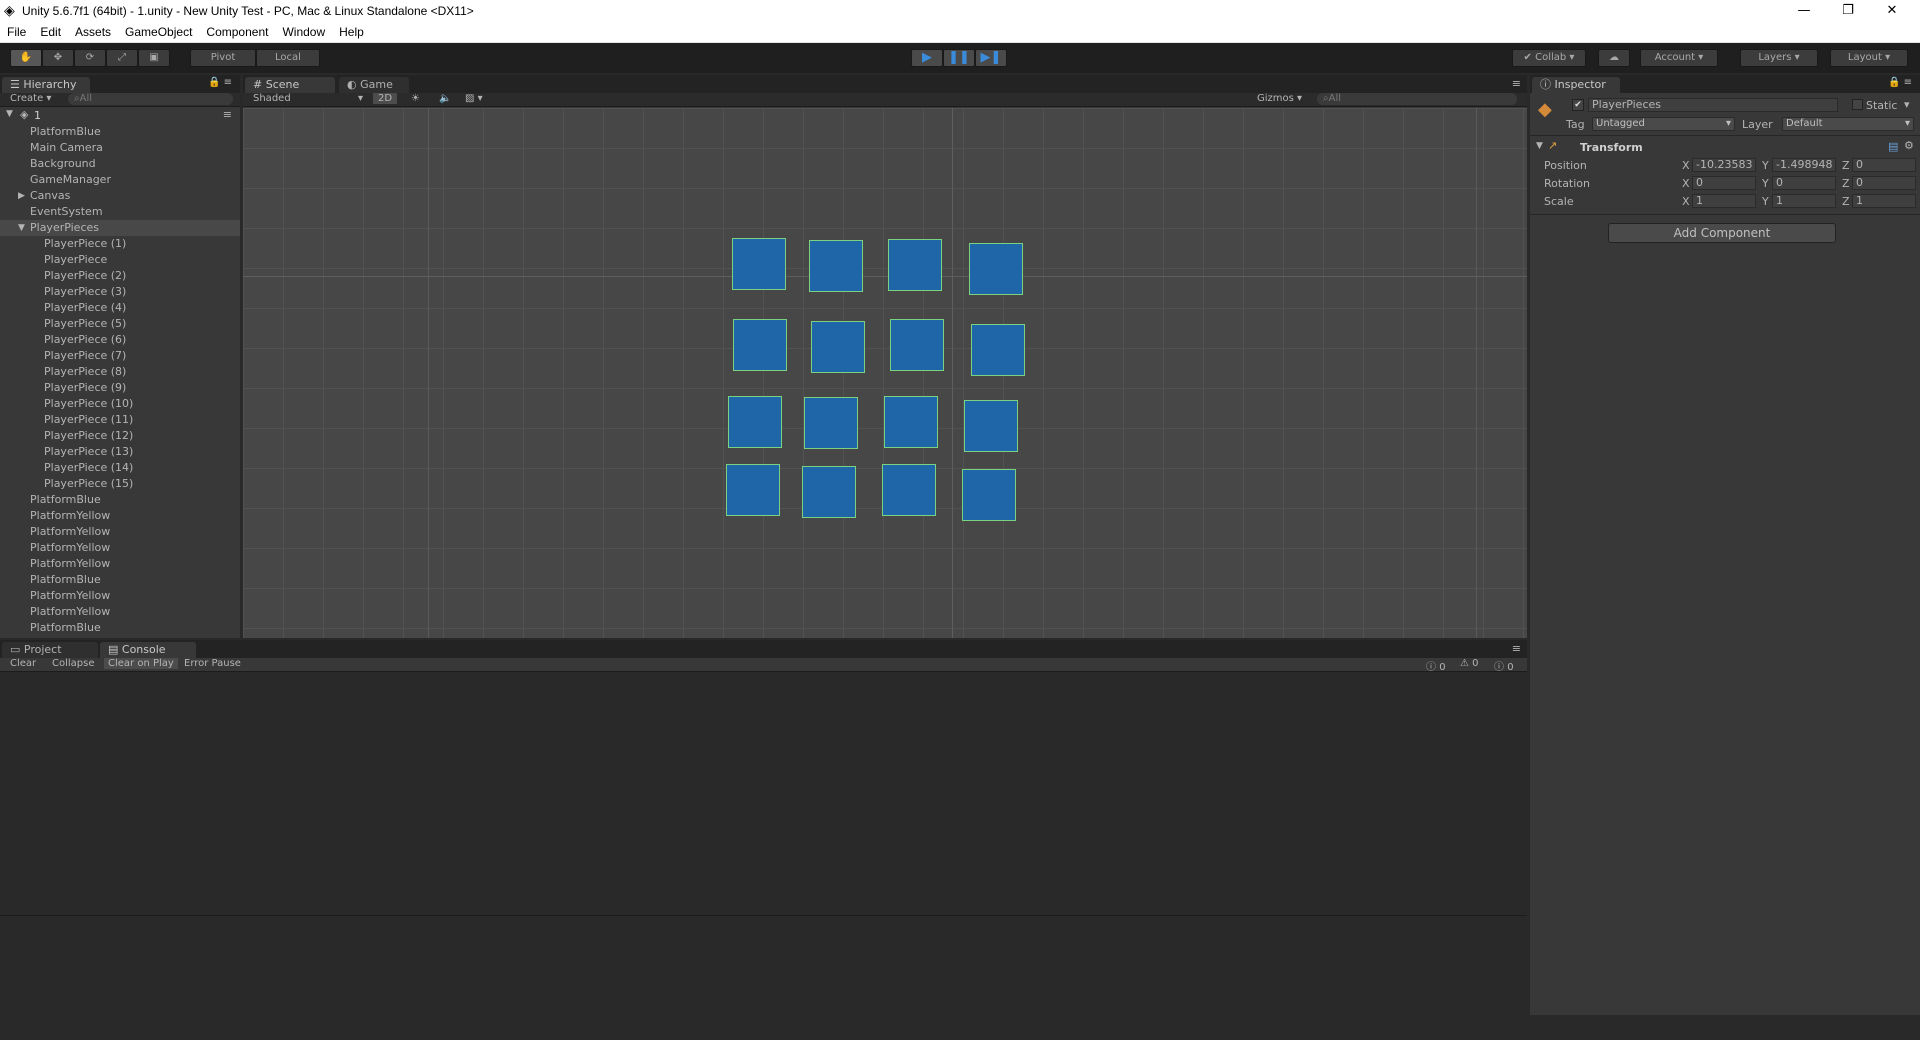 Image resolution: width=1920 pixels, height=1040 pixels. I want to click on console-detail-area, so click(763, 965).